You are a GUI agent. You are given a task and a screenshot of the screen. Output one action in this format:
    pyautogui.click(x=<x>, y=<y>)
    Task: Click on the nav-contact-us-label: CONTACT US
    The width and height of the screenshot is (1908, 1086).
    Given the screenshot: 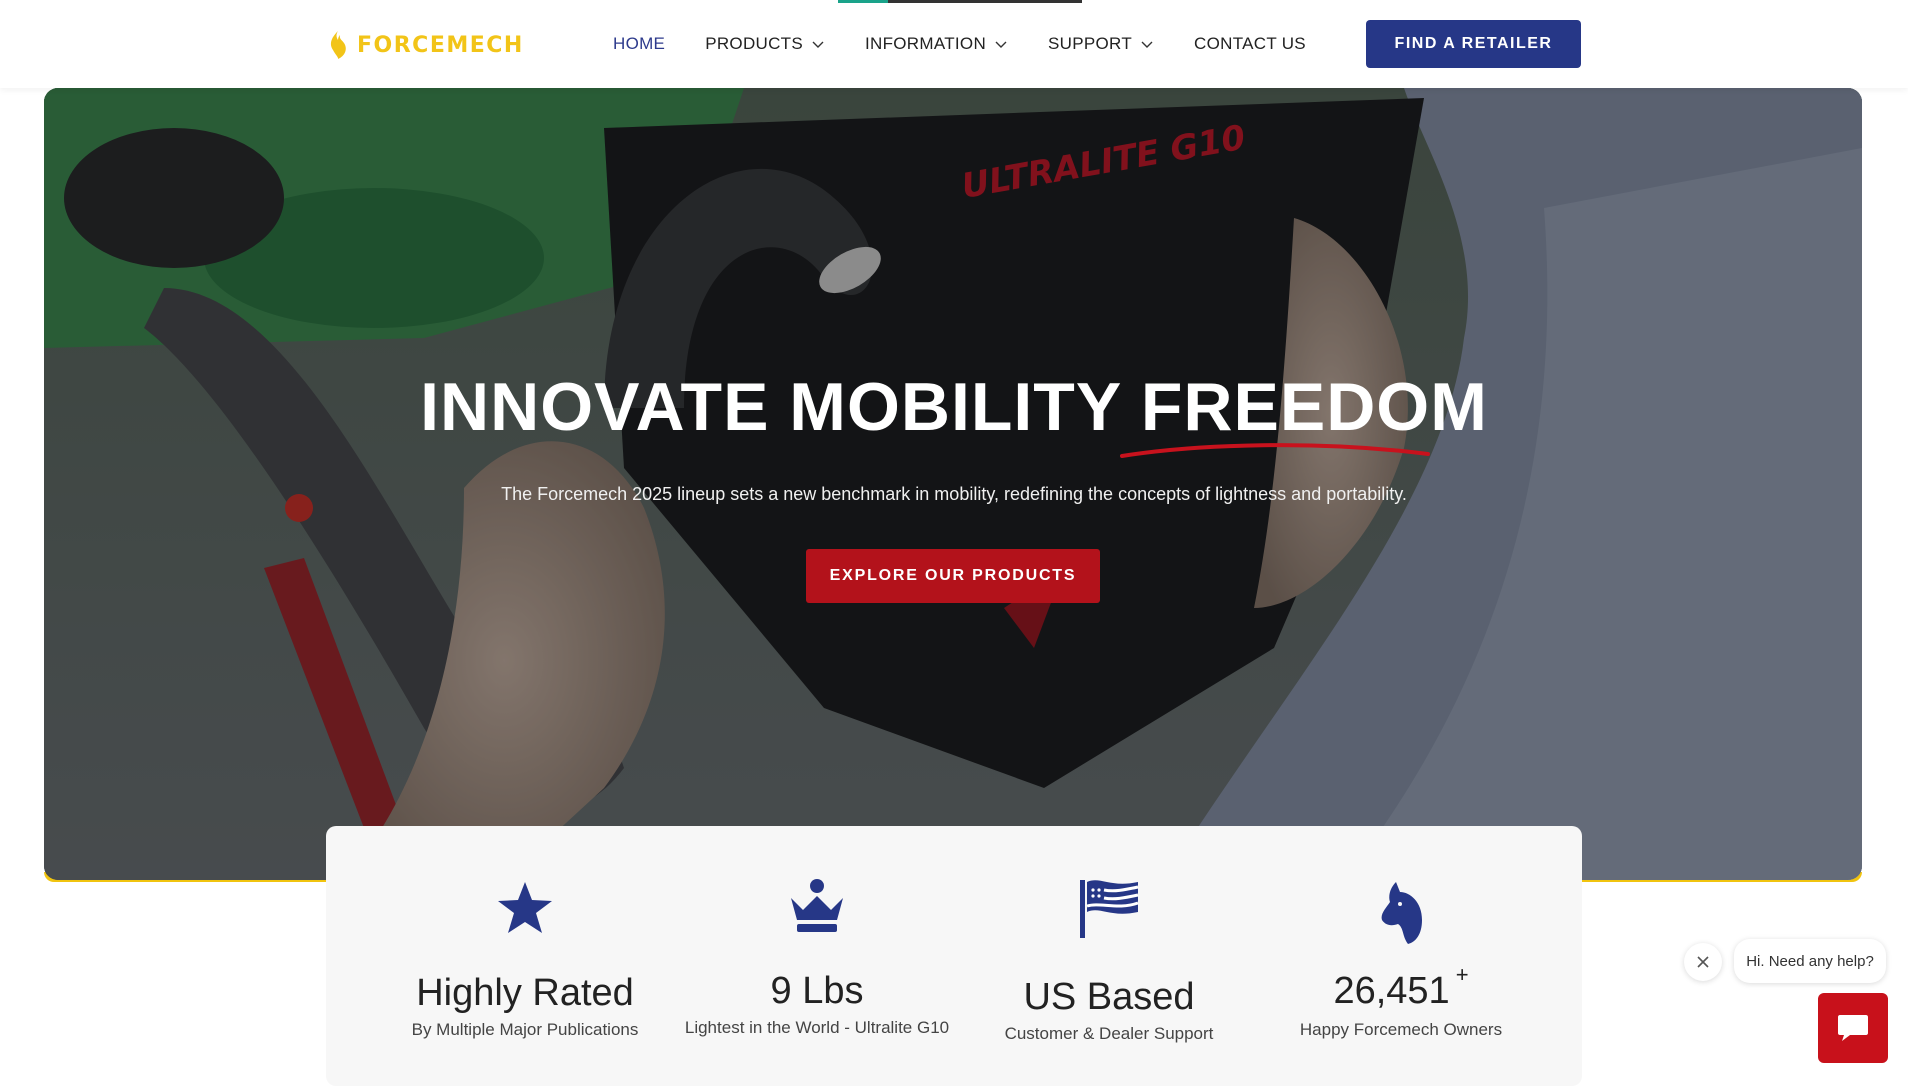 What is the action you would take?
    pyautogui.click(x=1250, y=43)
    